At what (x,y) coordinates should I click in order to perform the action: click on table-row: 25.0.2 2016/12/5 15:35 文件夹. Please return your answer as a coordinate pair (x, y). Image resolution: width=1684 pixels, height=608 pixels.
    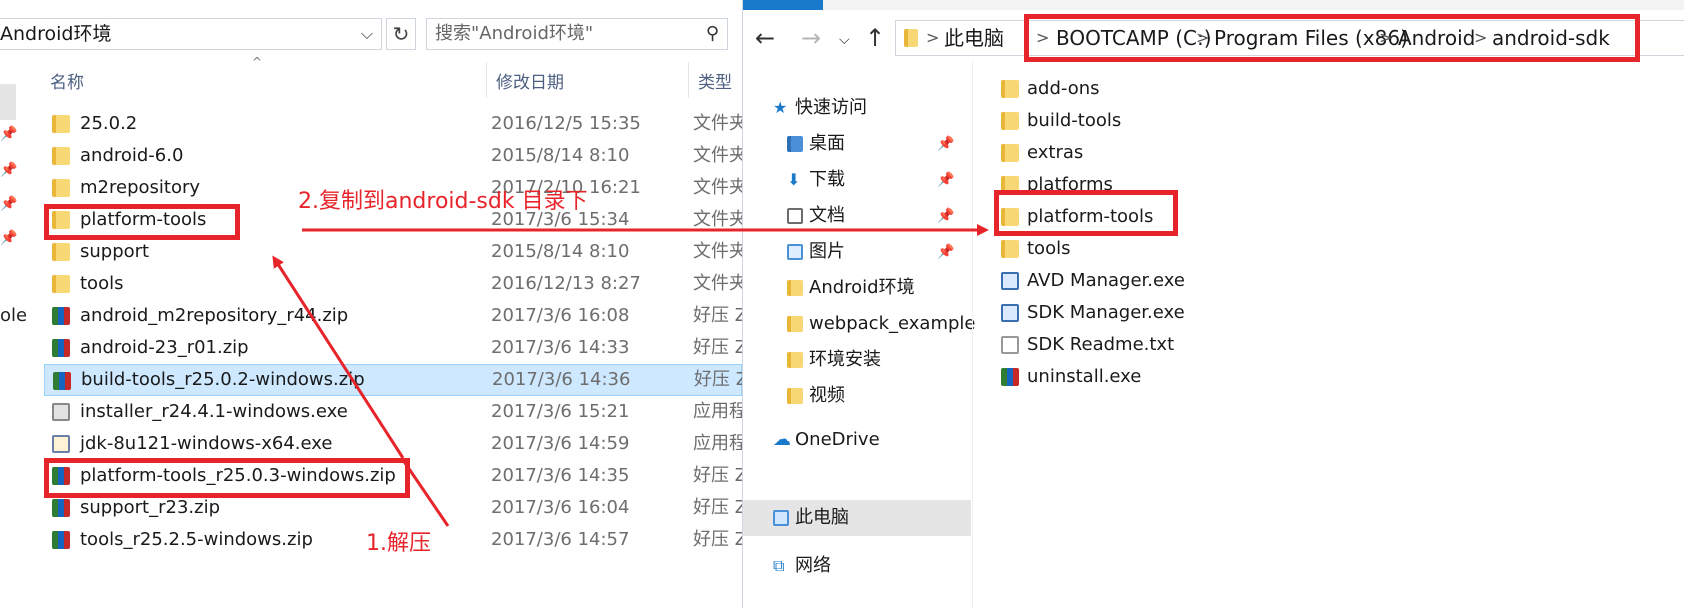
    Looking at the image, I should click on (393, 124).